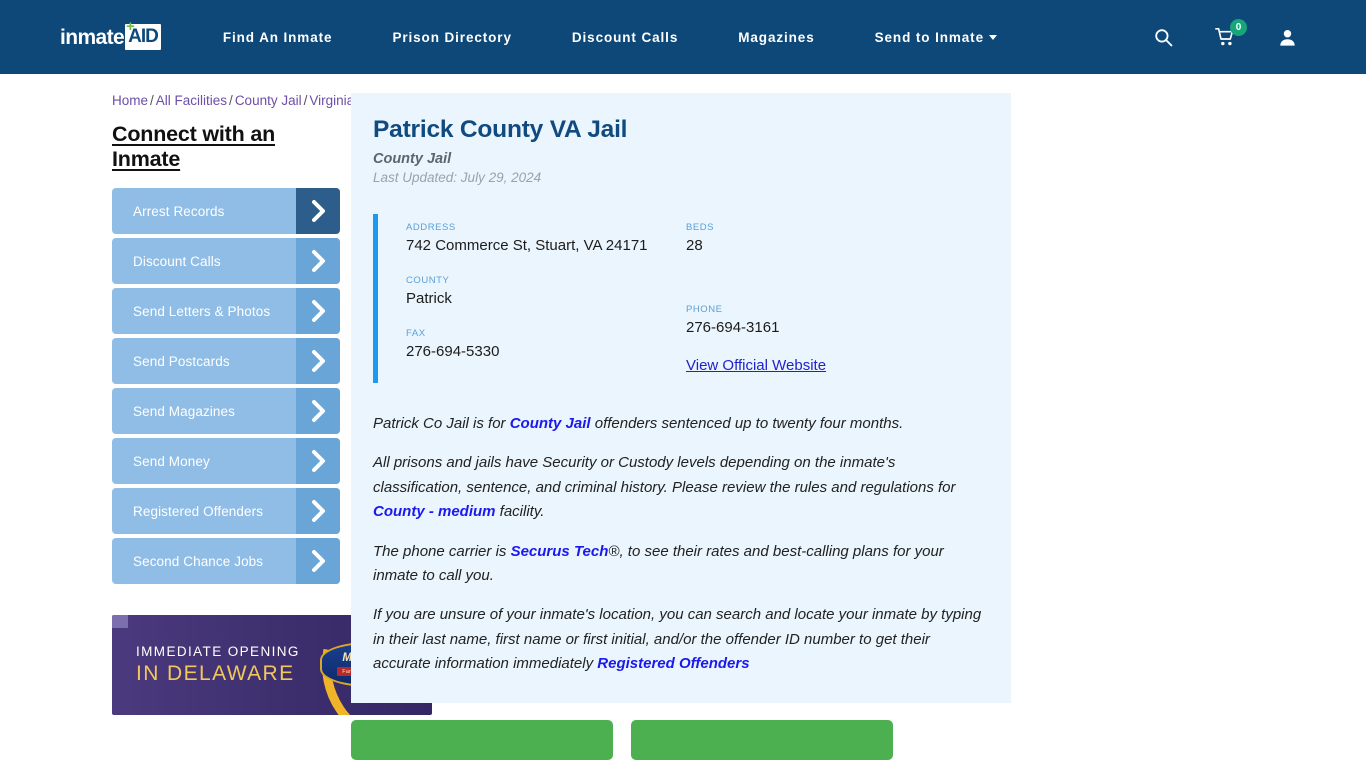 This screenshot has width=1366, height=768. I want to click on nav-item-find-an-inmate: Find An Inmate, so click(278, 37).